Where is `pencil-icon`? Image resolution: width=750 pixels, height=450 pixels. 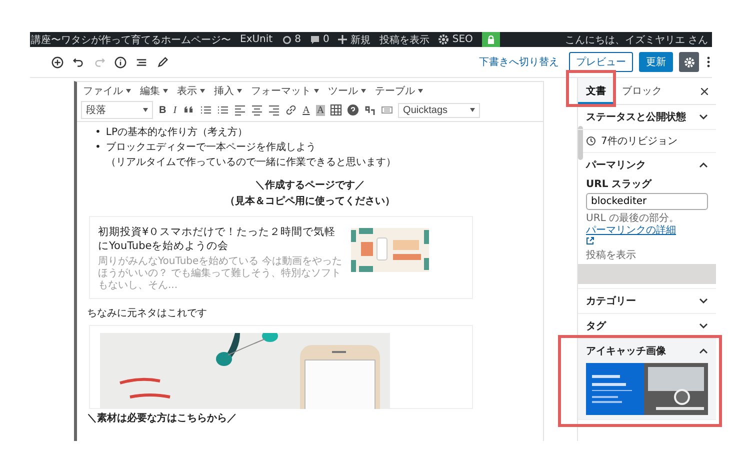
pencil-icon is located at coordinates (162, 62).